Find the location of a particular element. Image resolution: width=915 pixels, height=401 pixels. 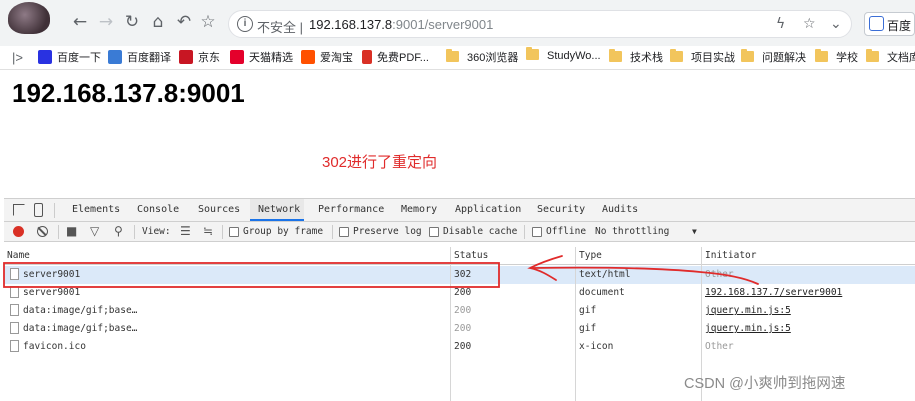

lightning-icon: ϟ is located at coordinates (780, 24).